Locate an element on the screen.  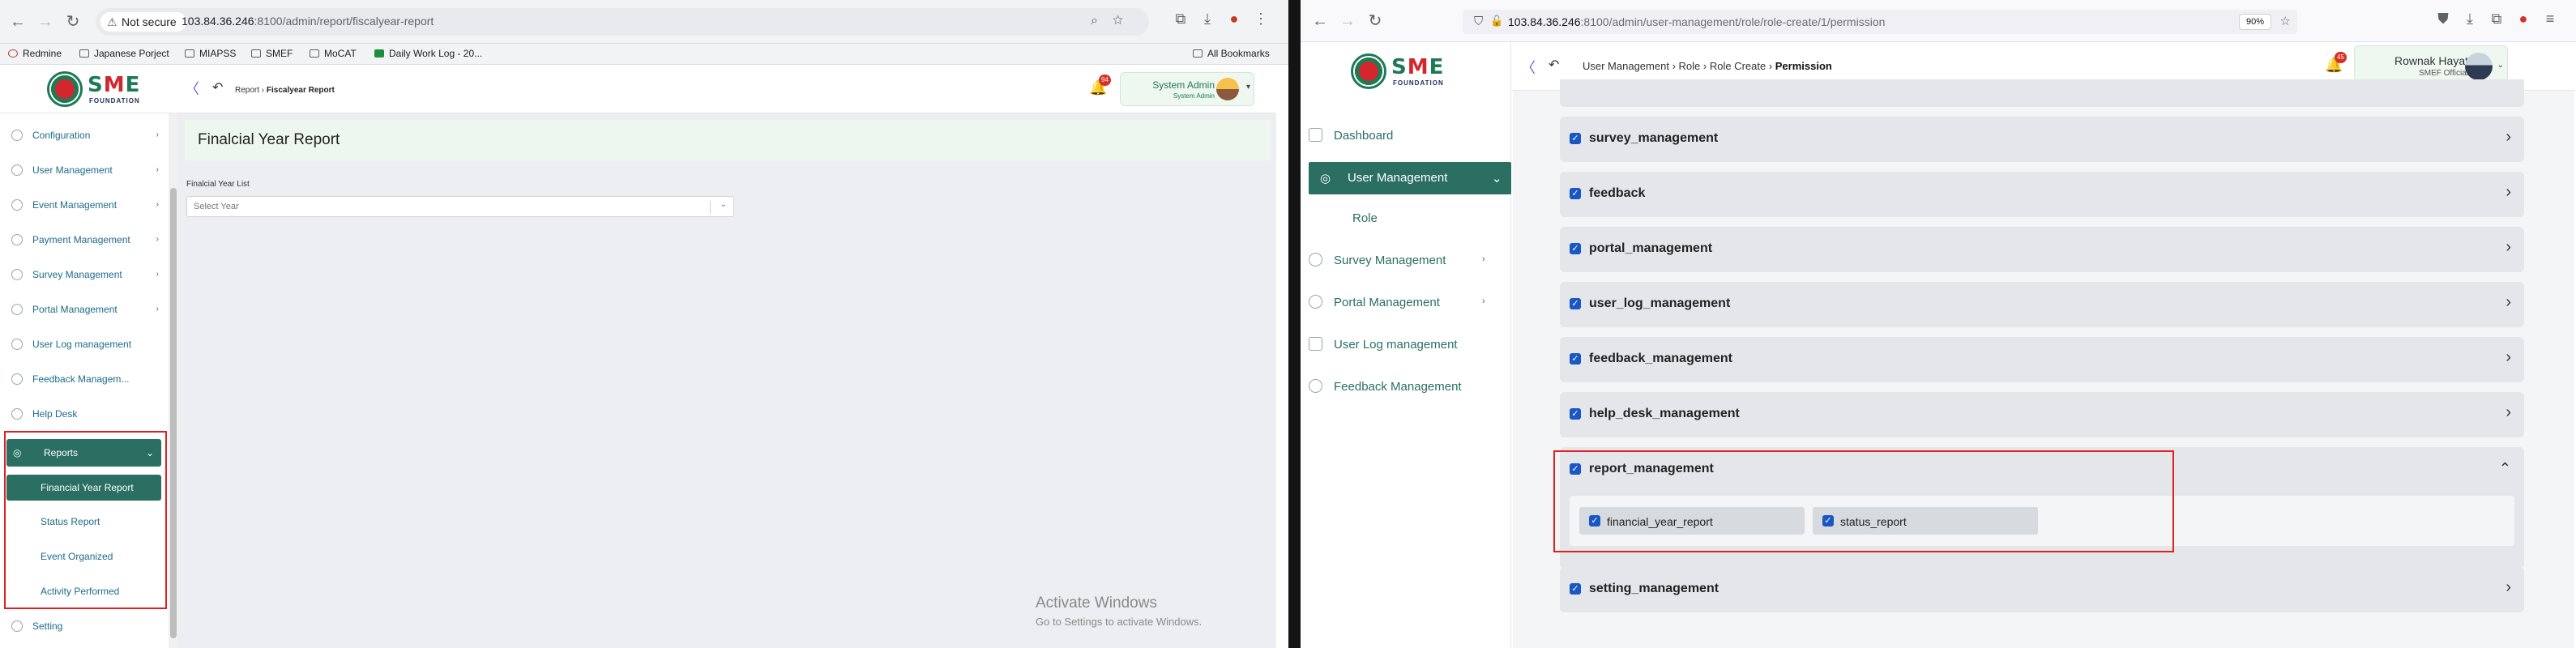
permission-row: ✓ portal_management › is located at coordinates (2042, 249).